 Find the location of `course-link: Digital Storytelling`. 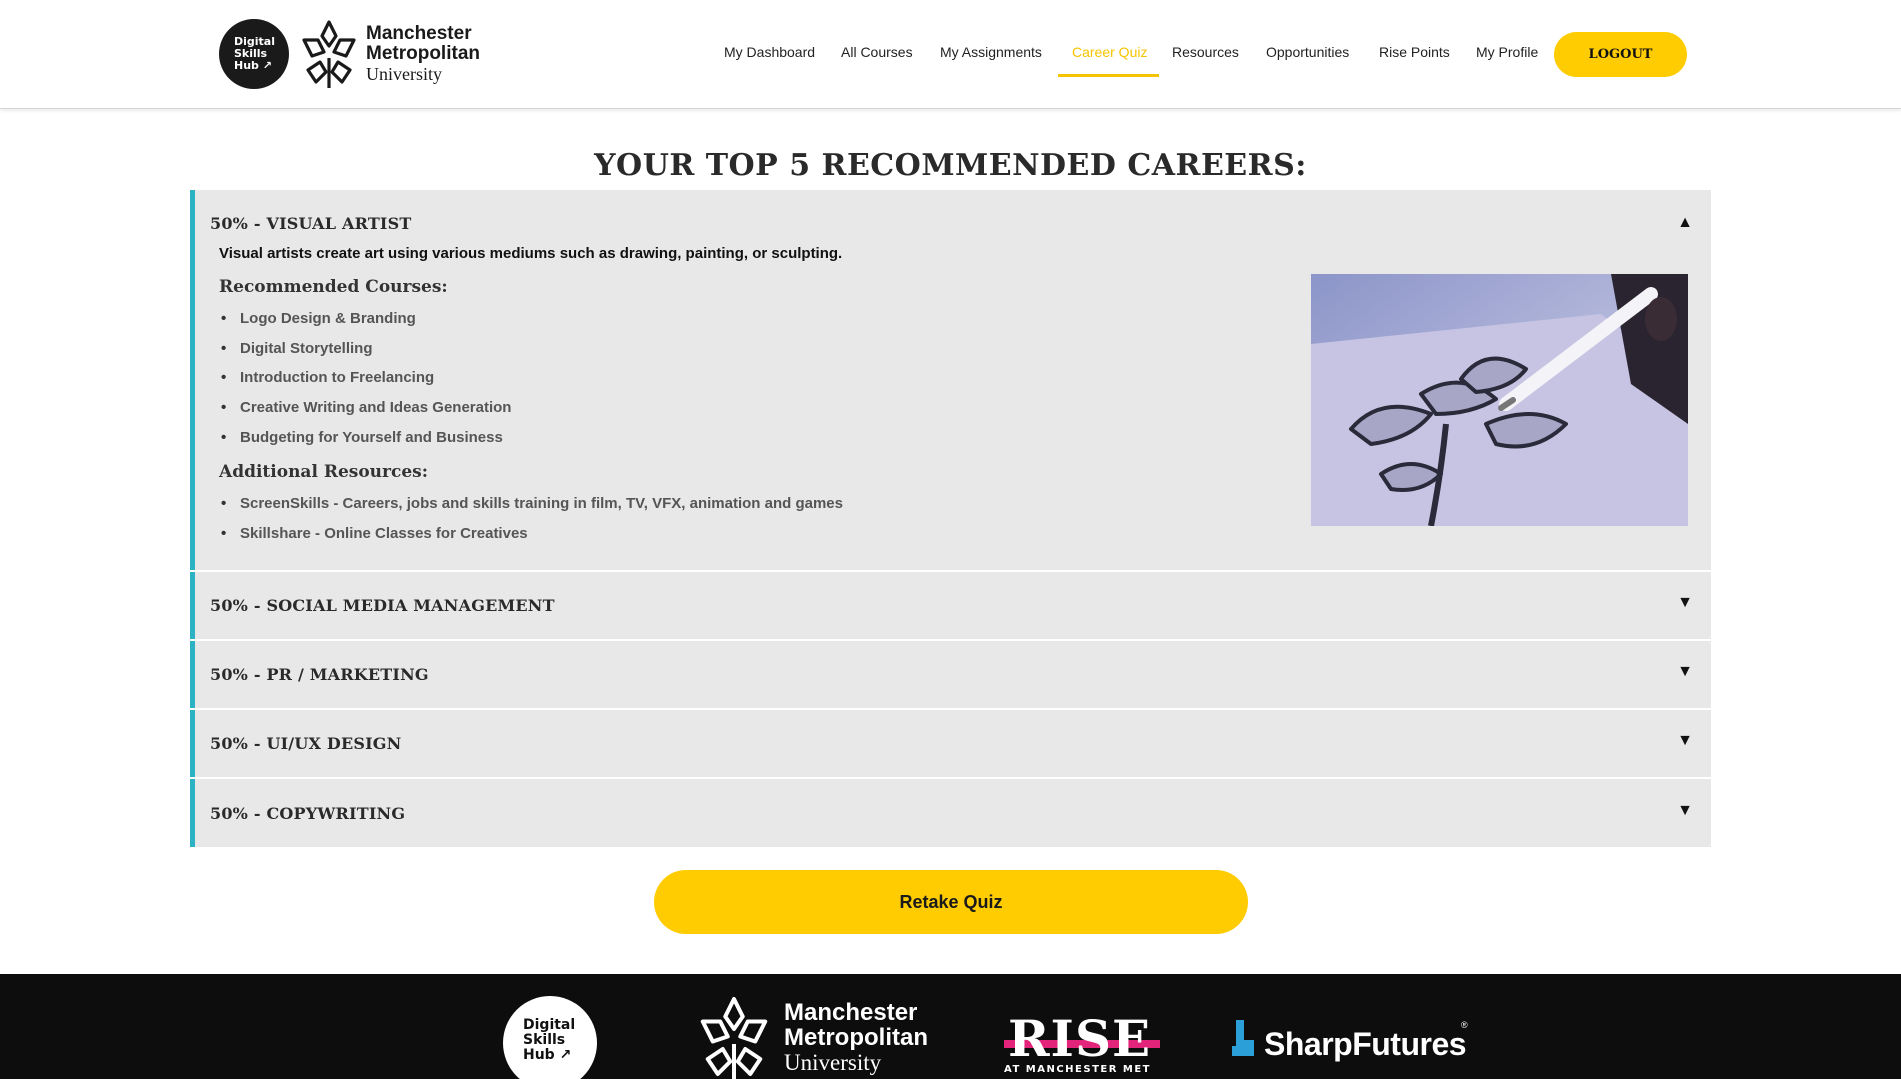

course-link: Digital Storytelling is located at coordinates (366, 355).